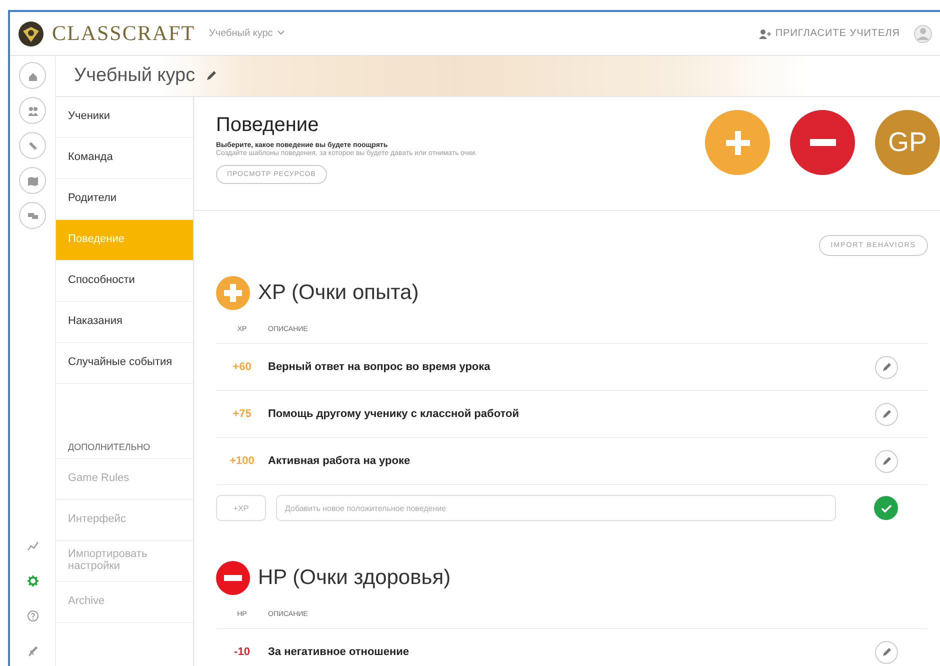 Image resolution: width=940 pixels, height=666 pixels. I want to click on sidebar-item: Случайные события, so click(124, 363).